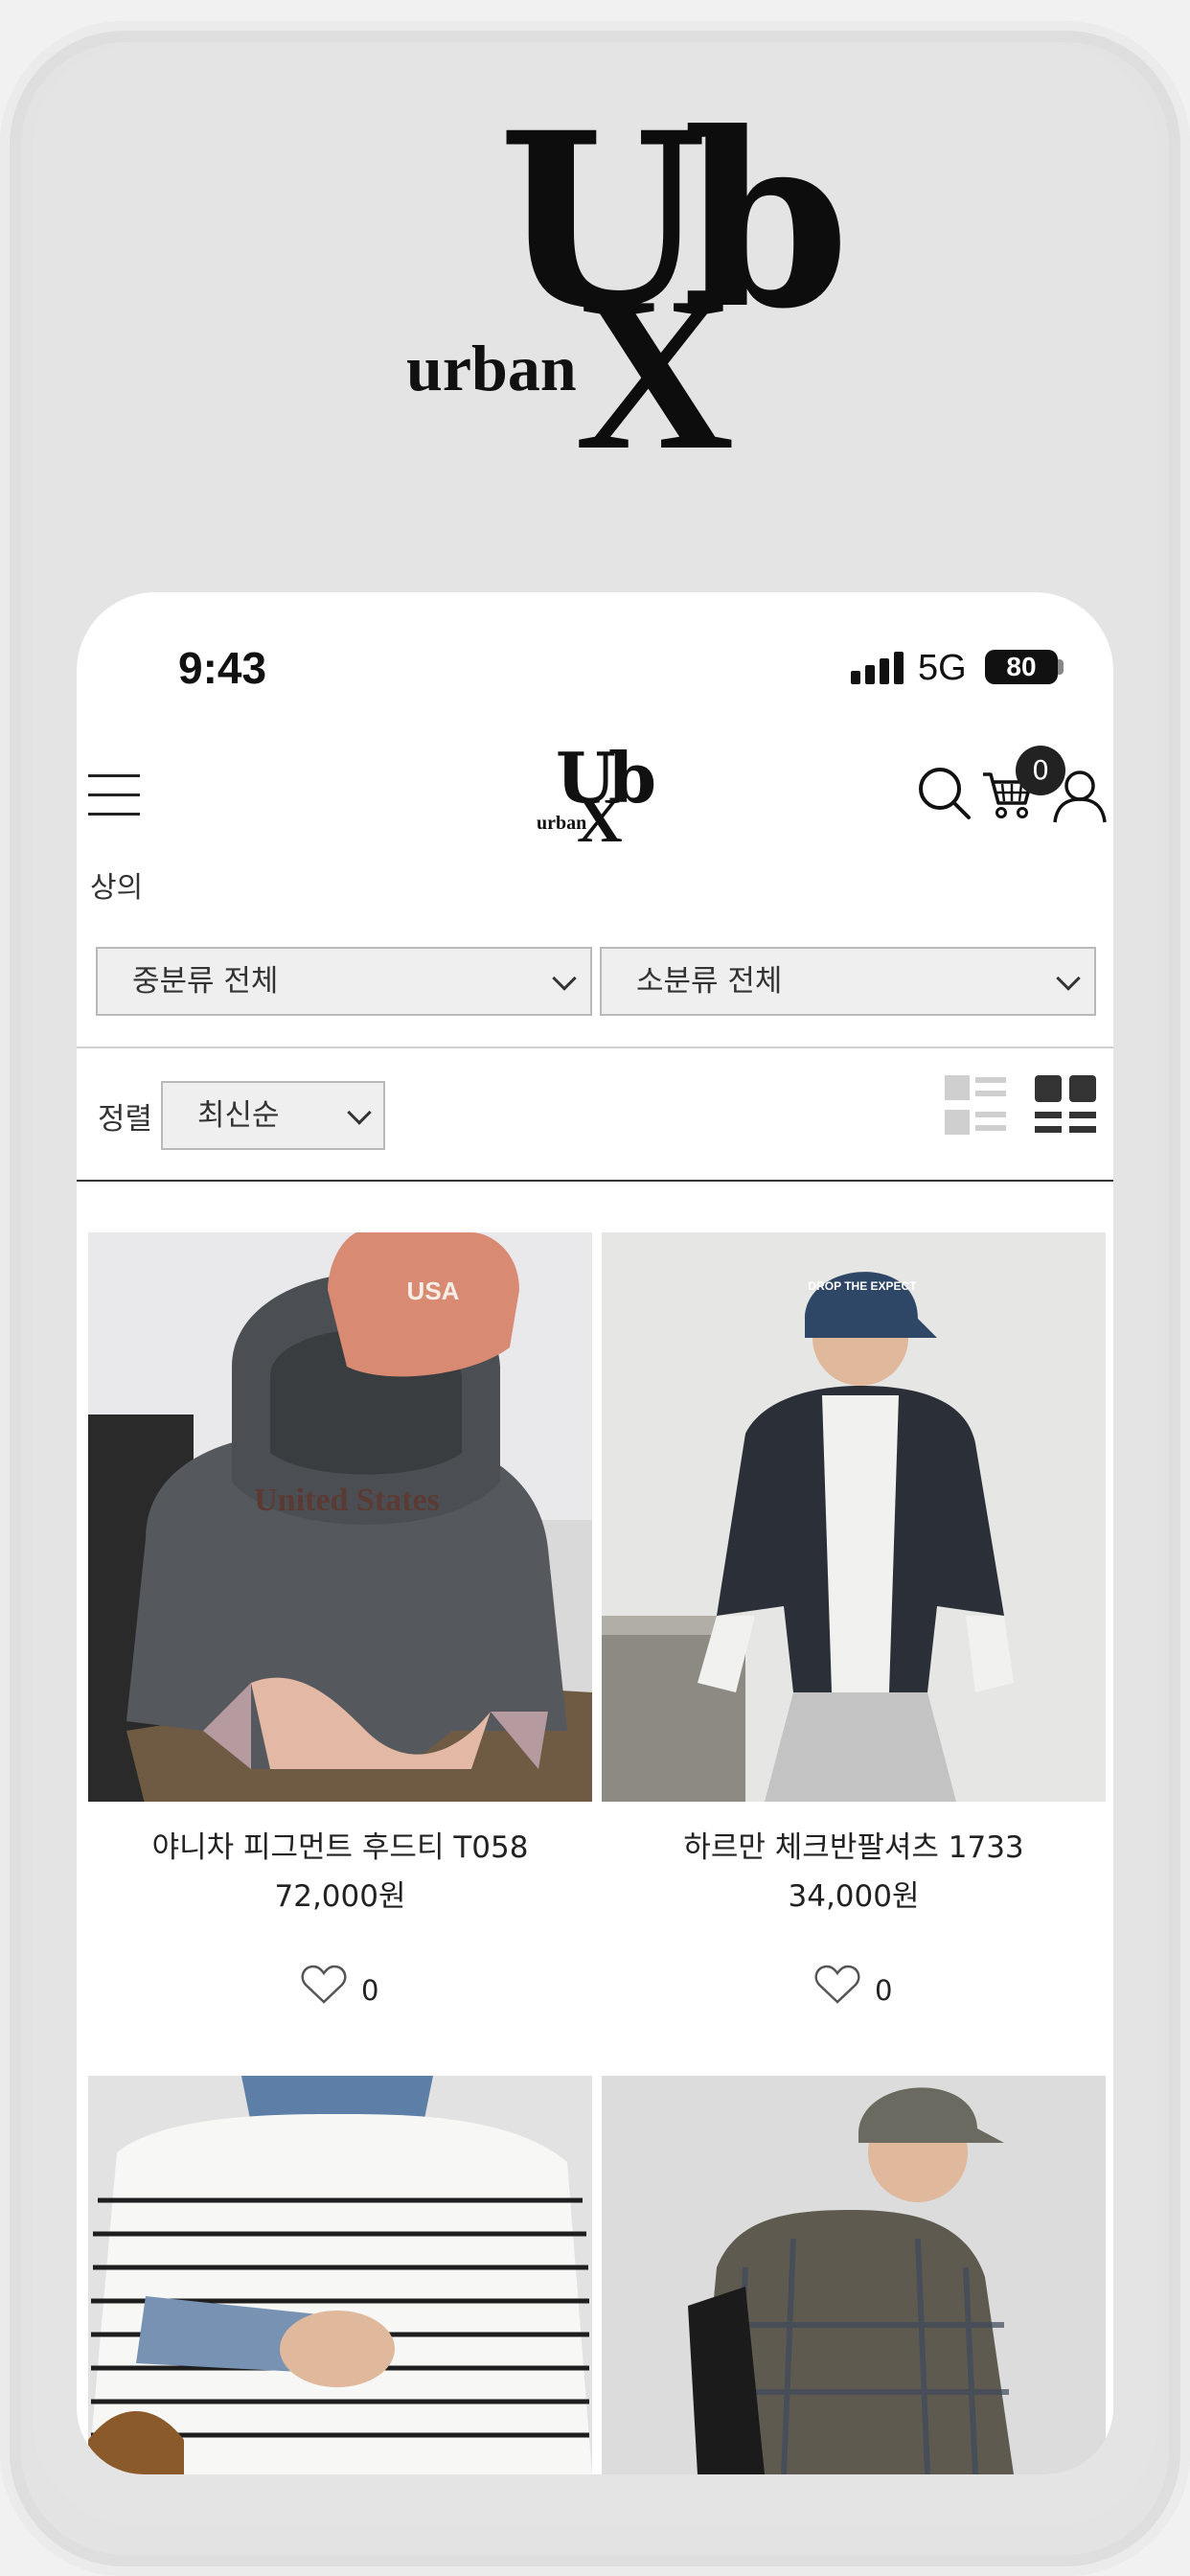  Describe the element at coordinates (1021, 667) in the screenshot. I see `battery-icon: 80` at that location.